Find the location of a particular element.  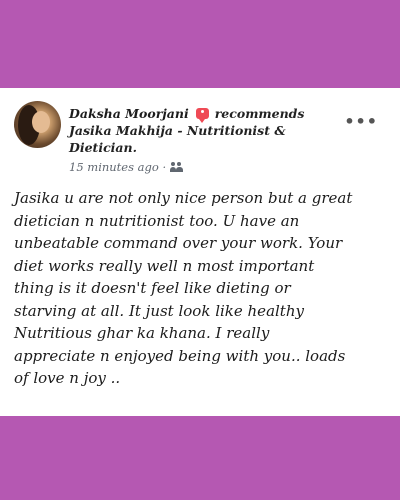

avatar is located at coordinates (37, 124).